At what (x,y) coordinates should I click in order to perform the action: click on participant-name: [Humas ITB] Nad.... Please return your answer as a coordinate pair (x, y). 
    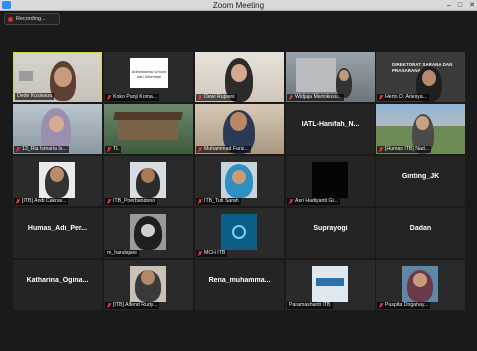
    Looking at the image, I should click on (404, 149).